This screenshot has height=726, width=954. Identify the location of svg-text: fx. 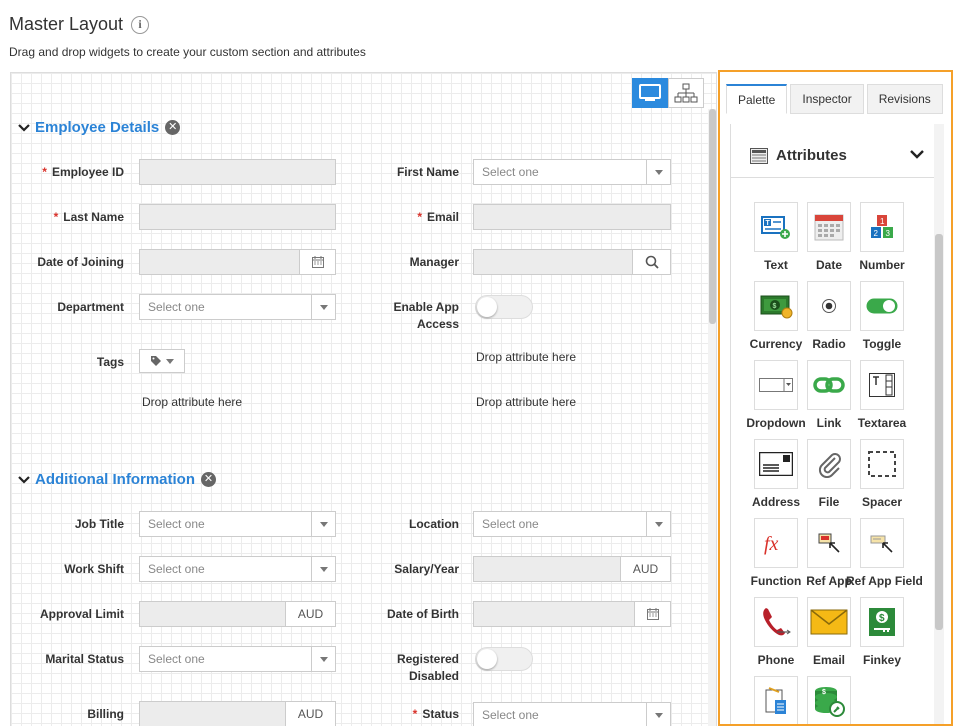
(771, 544).